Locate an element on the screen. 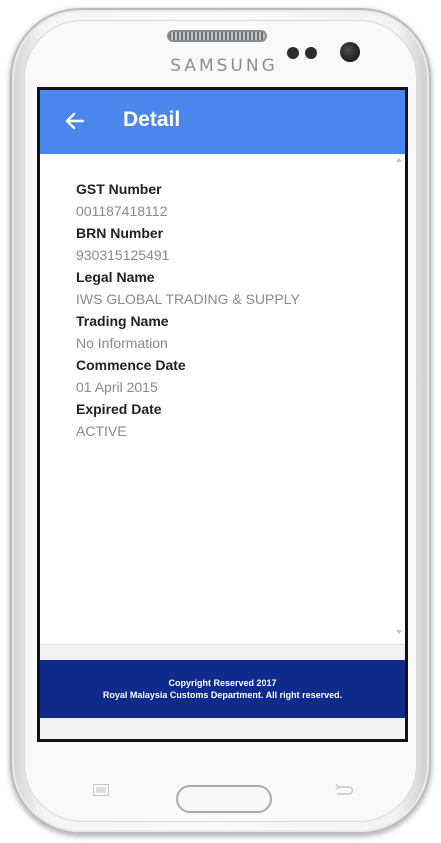 The width and height of the screenshot is (441, 843). earpiece-speaker is located at coordinates (217, 36).